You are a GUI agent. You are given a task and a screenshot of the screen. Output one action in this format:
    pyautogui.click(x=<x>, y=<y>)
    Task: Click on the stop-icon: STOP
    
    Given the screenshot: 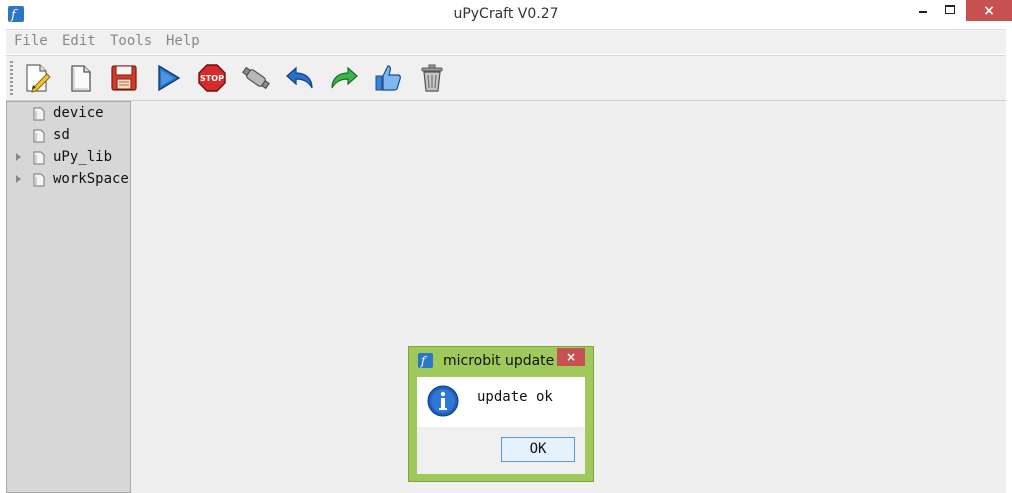 What is the action you would take?
    pyautogui.click(x=212, y=78)
    